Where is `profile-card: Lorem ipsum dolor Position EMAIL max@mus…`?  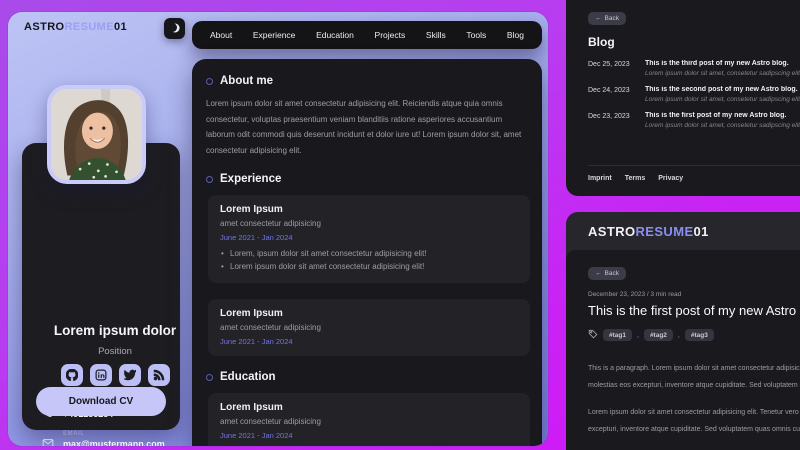 profile-card: Lorem ipsum dolor Position EMAIL max@mus… is located at coordinates (101, 294).